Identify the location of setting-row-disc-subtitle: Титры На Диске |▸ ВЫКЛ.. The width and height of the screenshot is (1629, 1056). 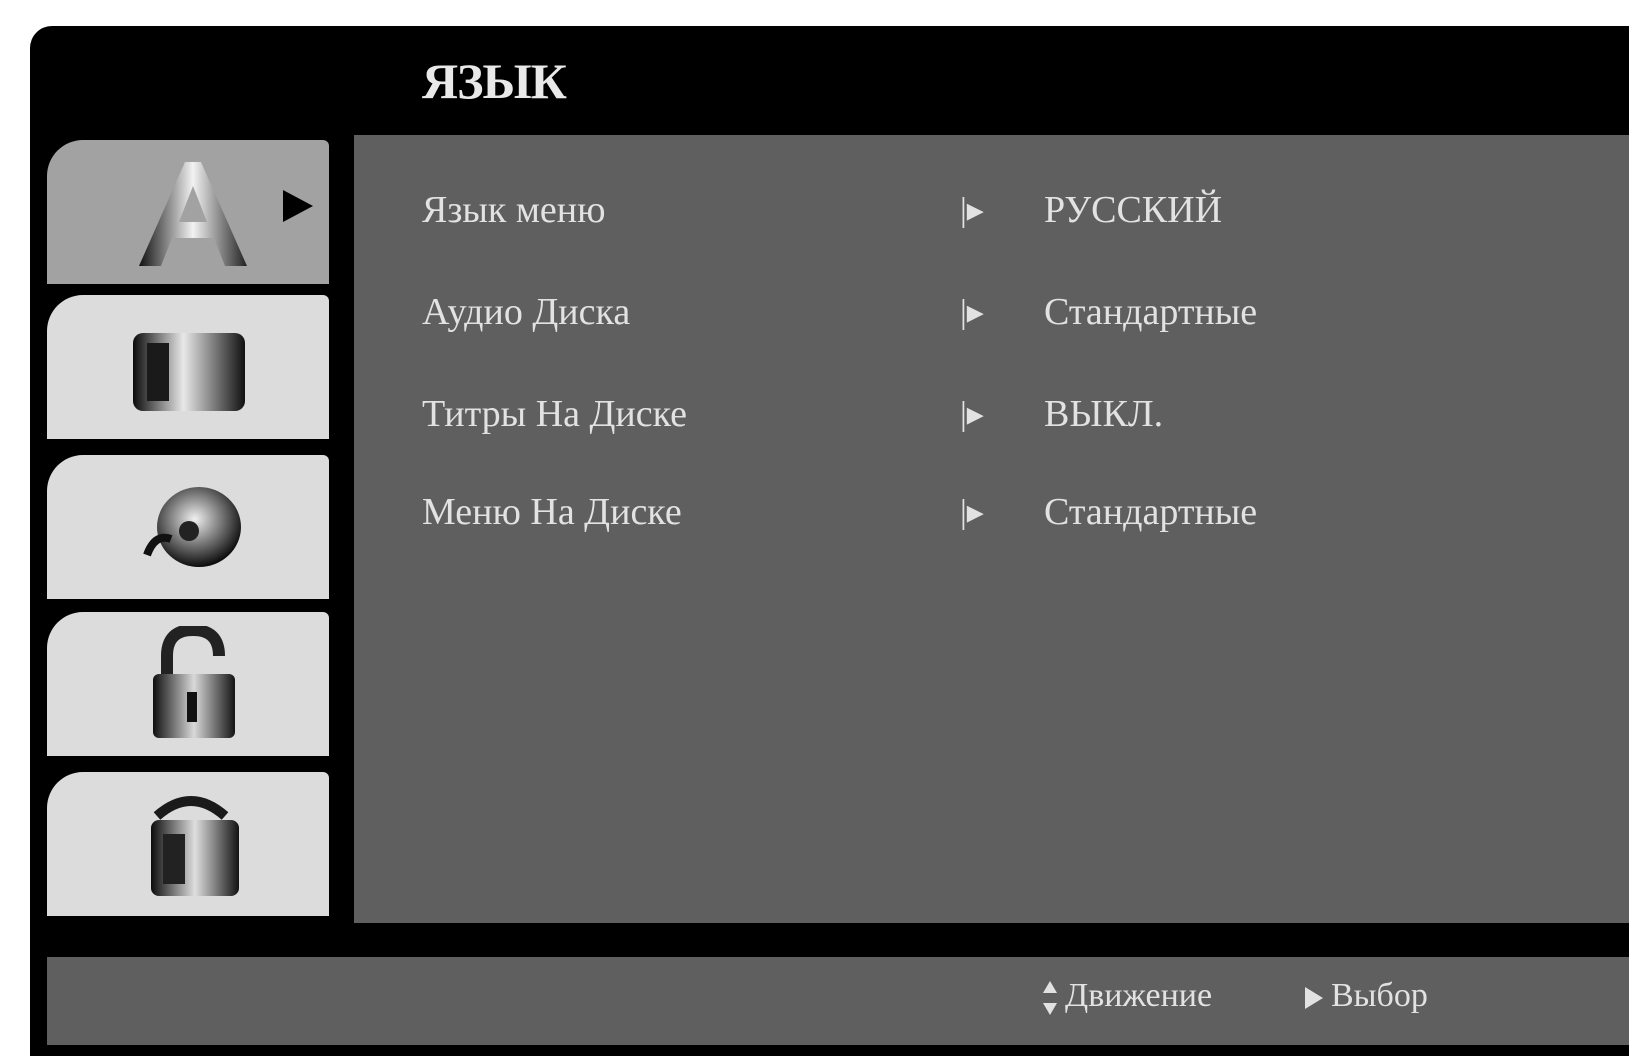
(792, 414).